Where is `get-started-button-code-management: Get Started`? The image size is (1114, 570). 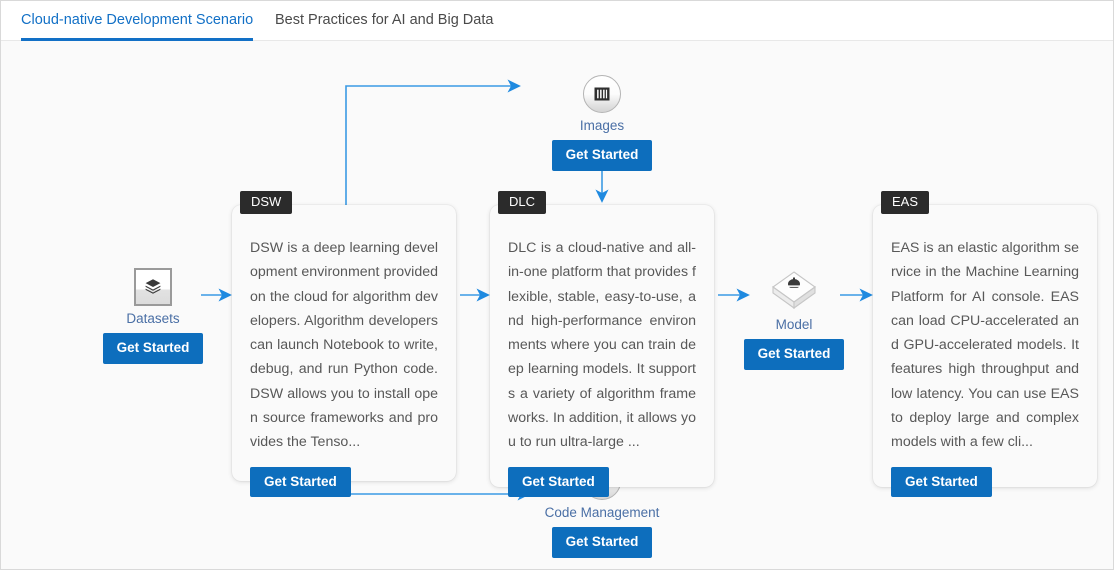 get-started-button-code-management: Get Started is located at coordinates (602, 542).